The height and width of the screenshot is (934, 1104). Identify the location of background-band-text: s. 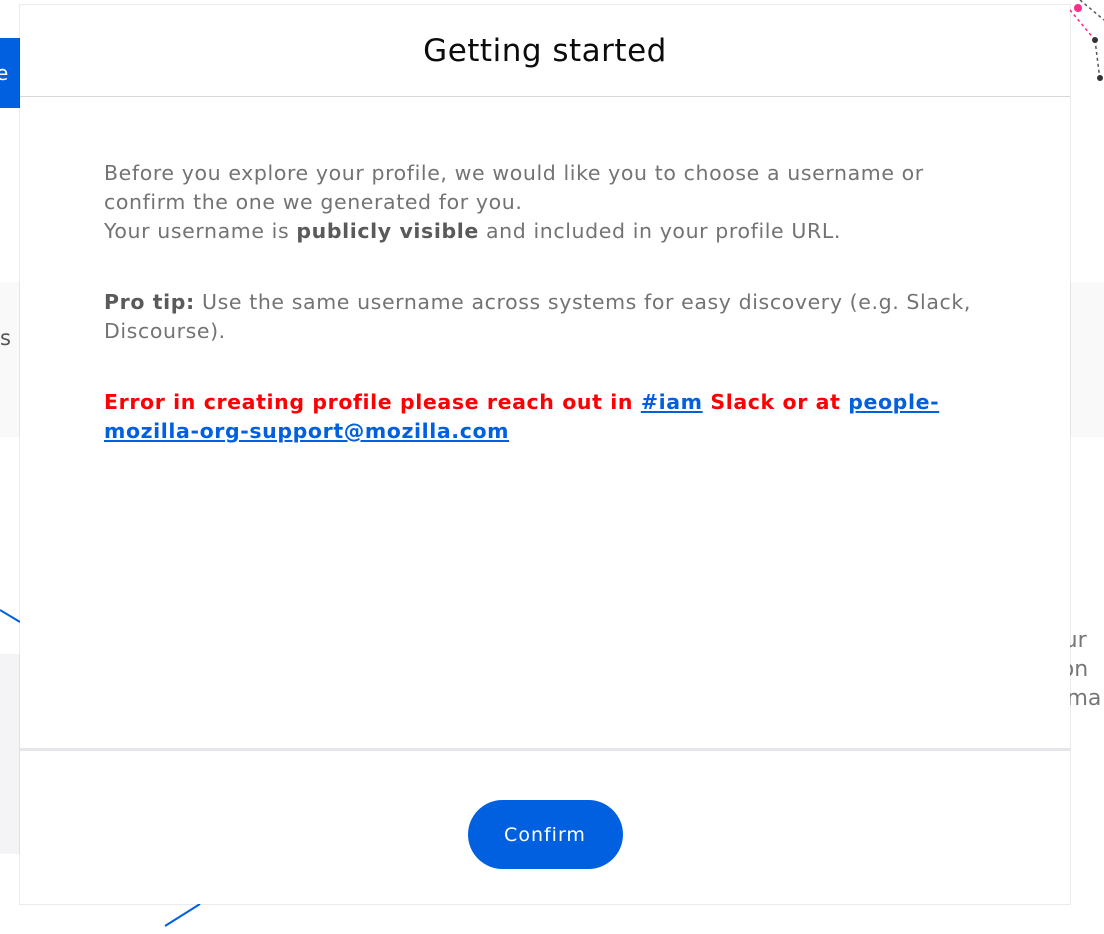
(5, 338).